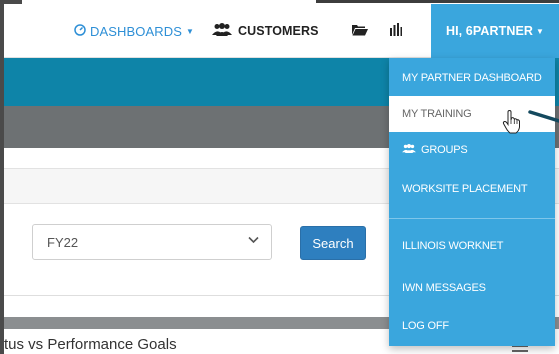 The image size is (559, 354). What do you see at coordinates (444, 150) in the screenshot?
I see `menu-item-label: GROUPS` at bounding box center [444, 150].